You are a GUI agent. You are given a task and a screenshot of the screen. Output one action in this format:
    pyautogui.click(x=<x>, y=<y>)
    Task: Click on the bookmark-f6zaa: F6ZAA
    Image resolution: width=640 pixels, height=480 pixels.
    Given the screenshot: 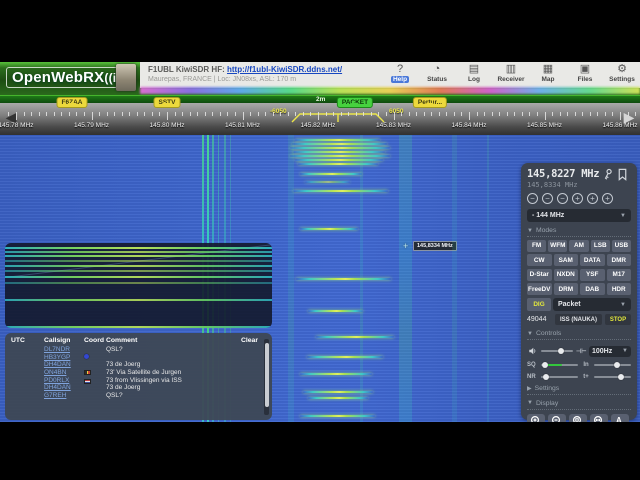 What is the action you would take?
    pyautogui.click(x=72, y=102)
    